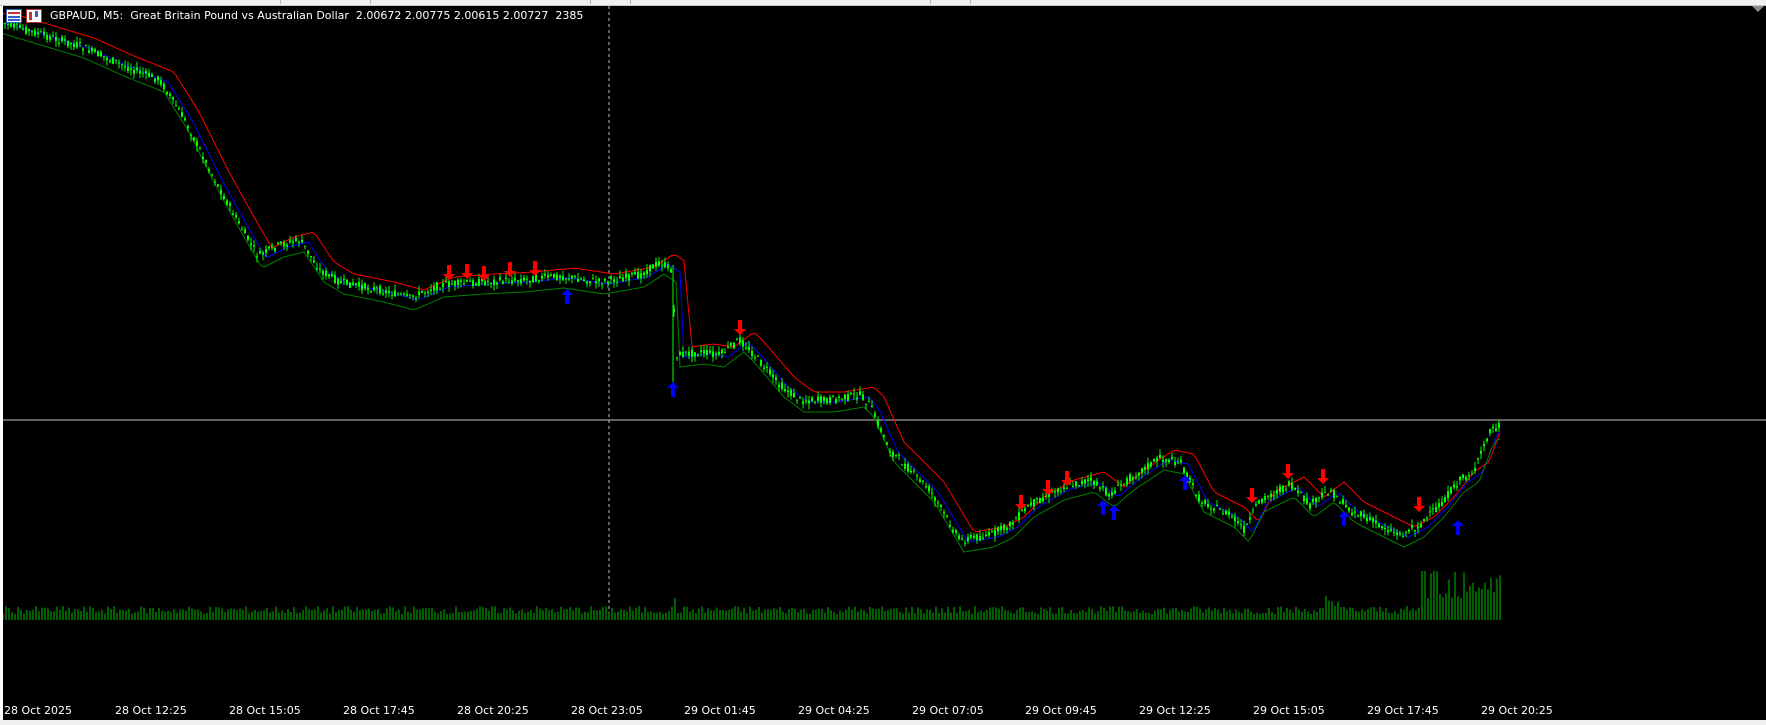 Image resolution: width=1766 pixels, height=725 pixels. Describe the element at coordinates (1289, 710) in the screenshot. I see `time-axis-label: 29 Oct 15:05` at that location.